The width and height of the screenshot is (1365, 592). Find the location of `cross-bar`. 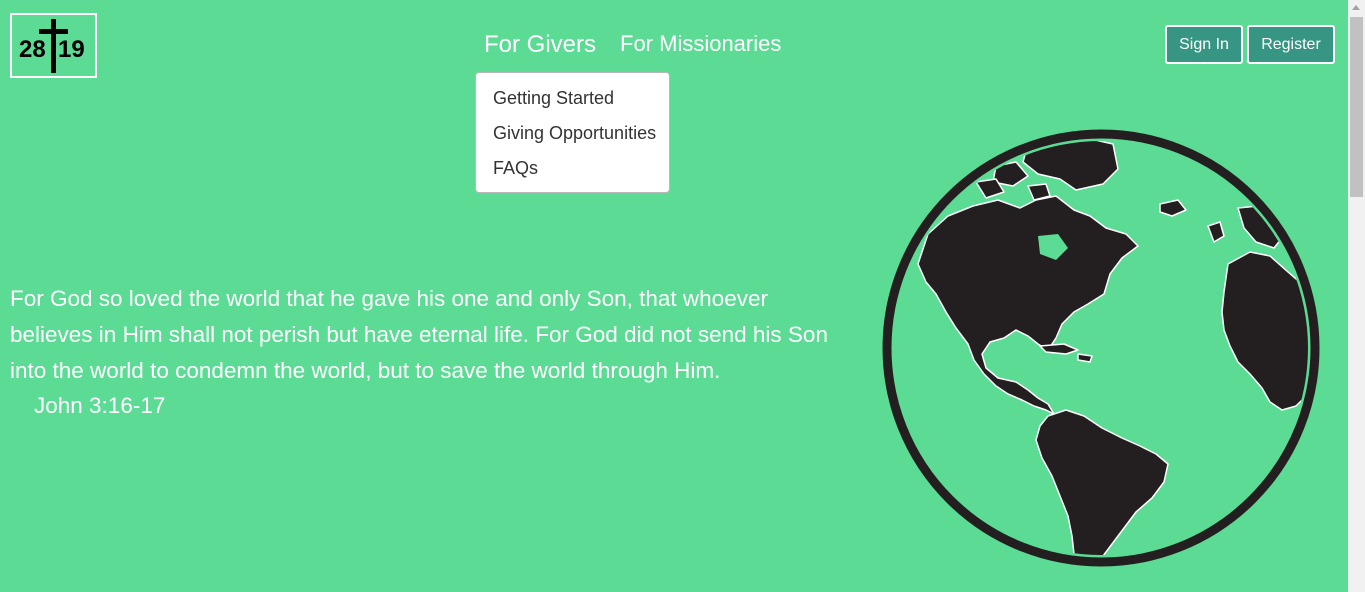

cross-bar is located at coordinates (53, 31).